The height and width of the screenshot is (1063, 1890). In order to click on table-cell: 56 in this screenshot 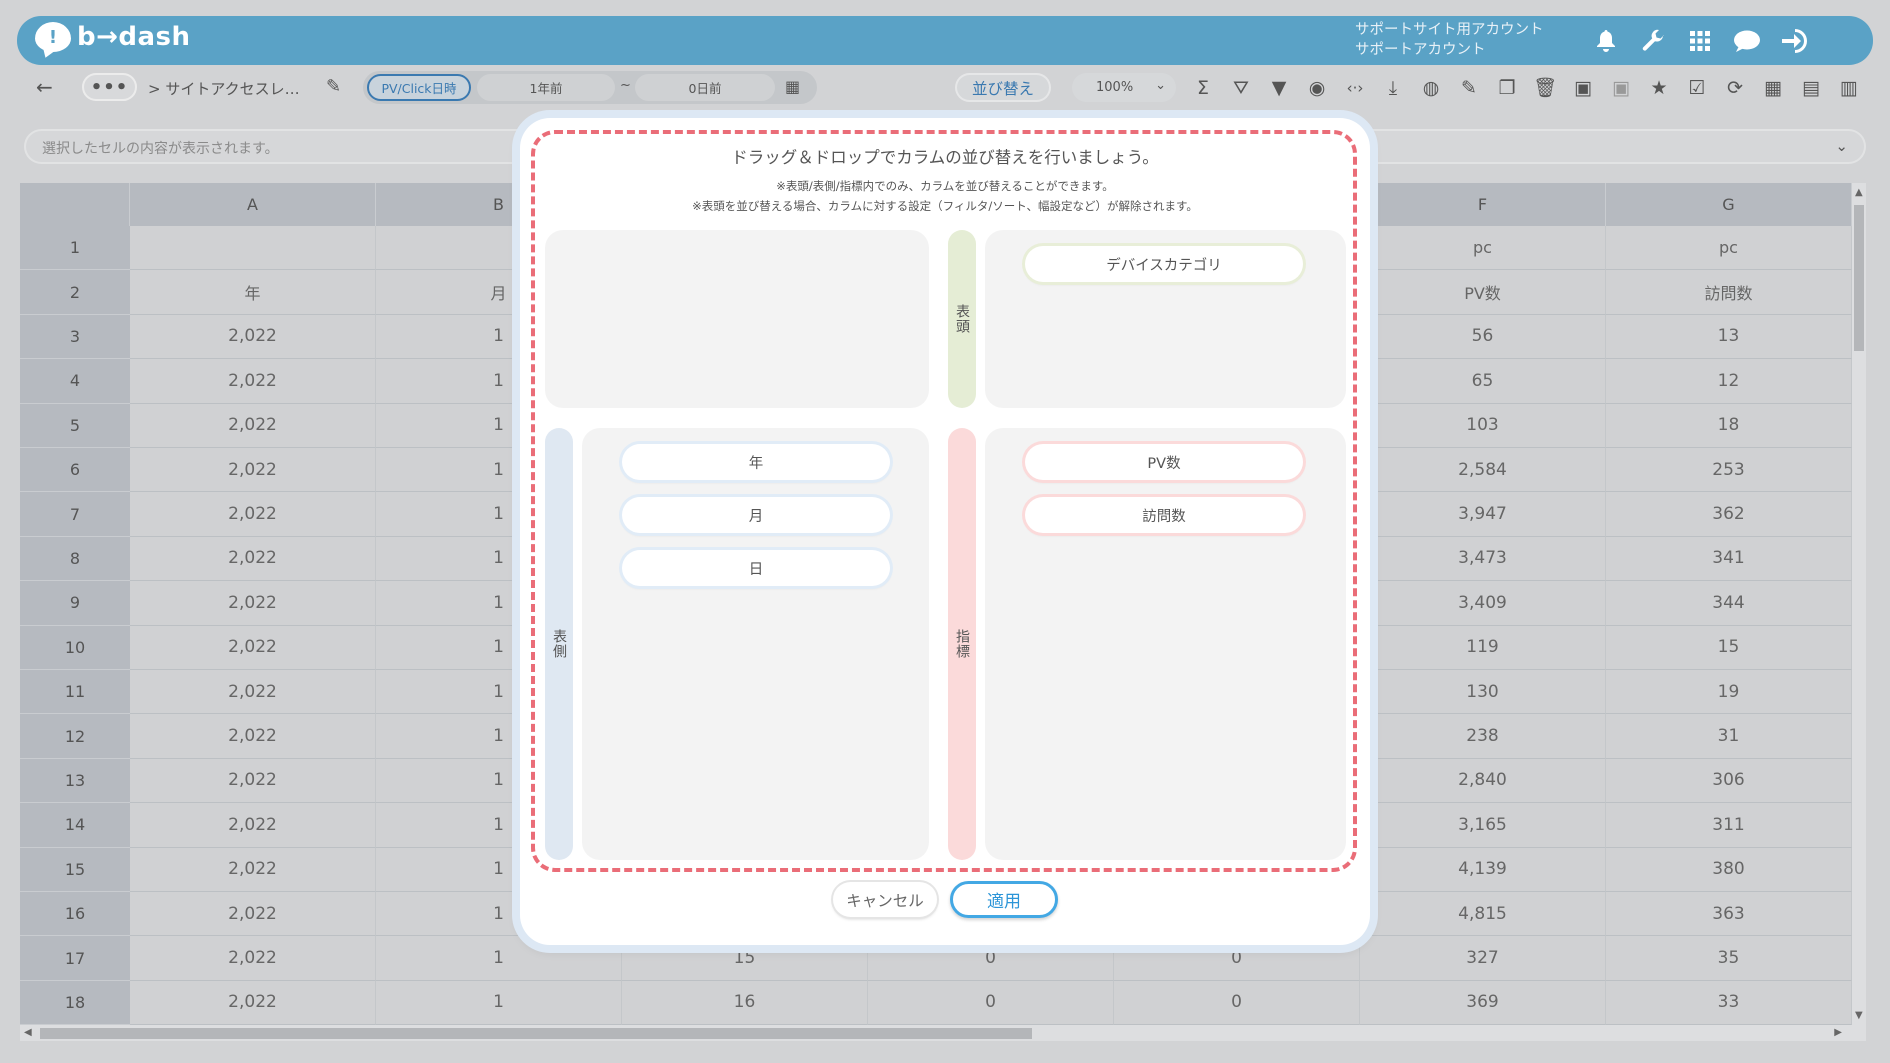, I will do `click(1483, 337)`.